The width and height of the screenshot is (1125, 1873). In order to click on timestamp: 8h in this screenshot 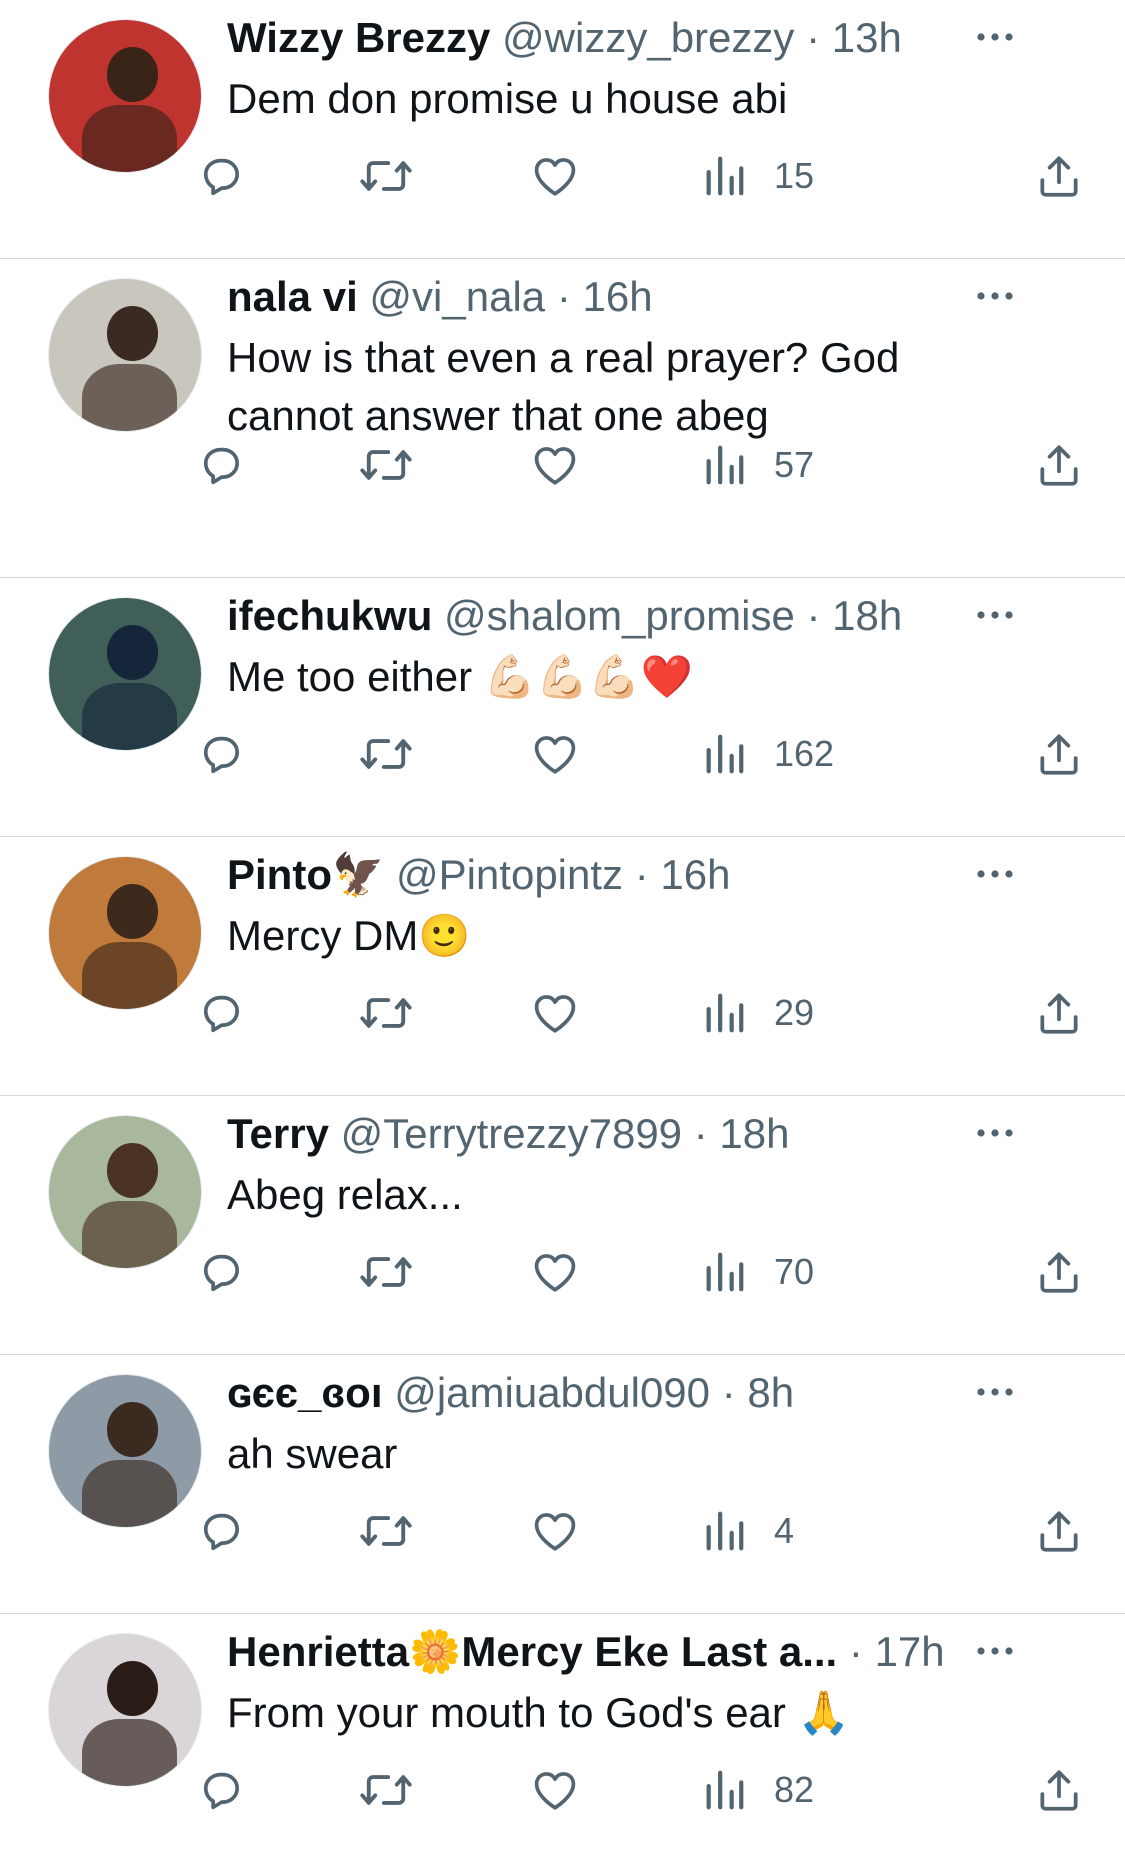, I will do `click(770, 1392)`.